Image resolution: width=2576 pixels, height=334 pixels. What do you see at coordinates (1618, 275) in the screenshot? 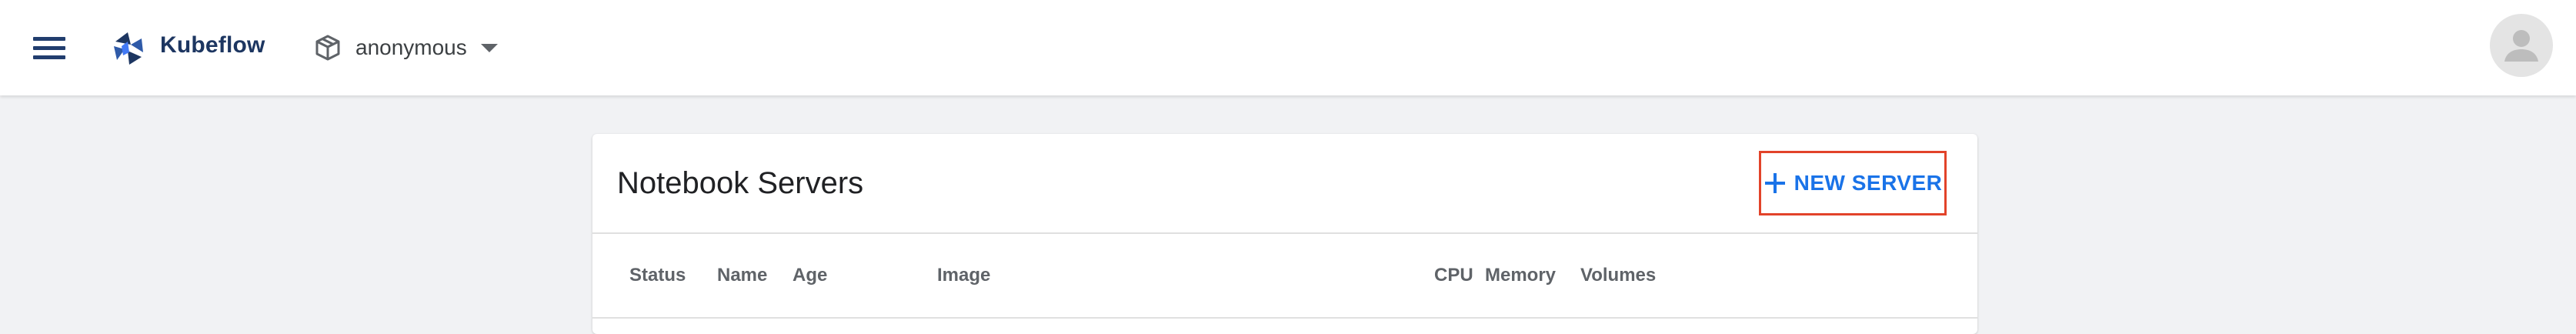
I see `column-header-volumes: Volumes` at bounding box center [1618, 275].